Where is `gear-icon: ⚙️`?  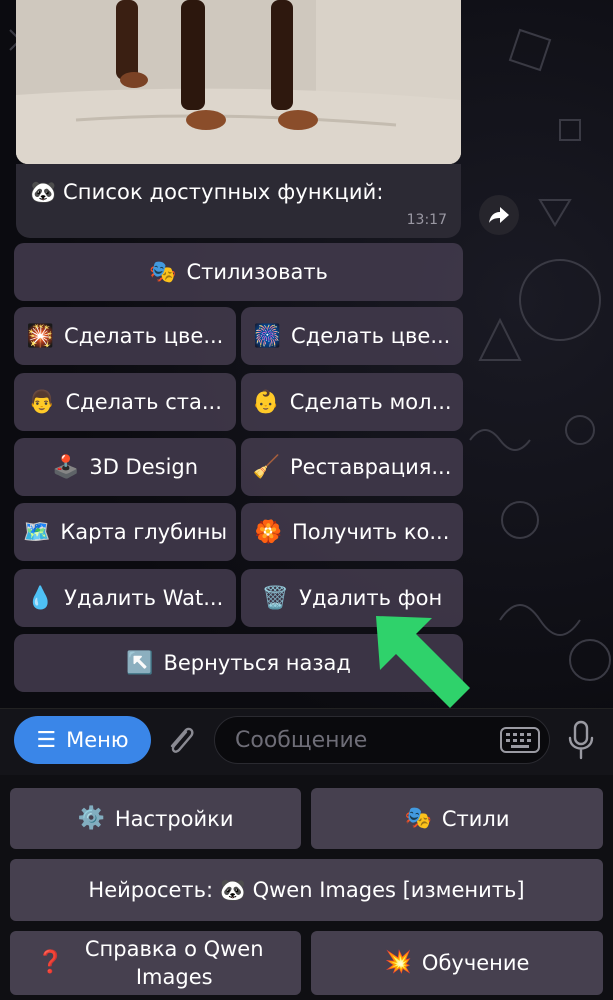
gear-icon: ⚙️ is located at coordinates (91, 818).